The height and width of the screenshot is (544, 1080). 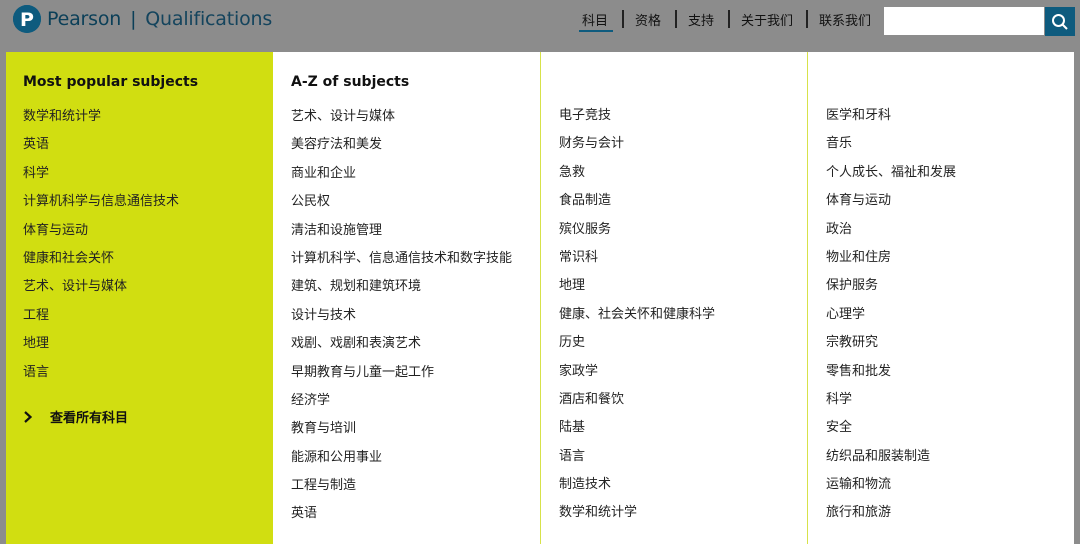 I want to click on brand-title: Pearson | Qualifications, so click(x=159, y=19).